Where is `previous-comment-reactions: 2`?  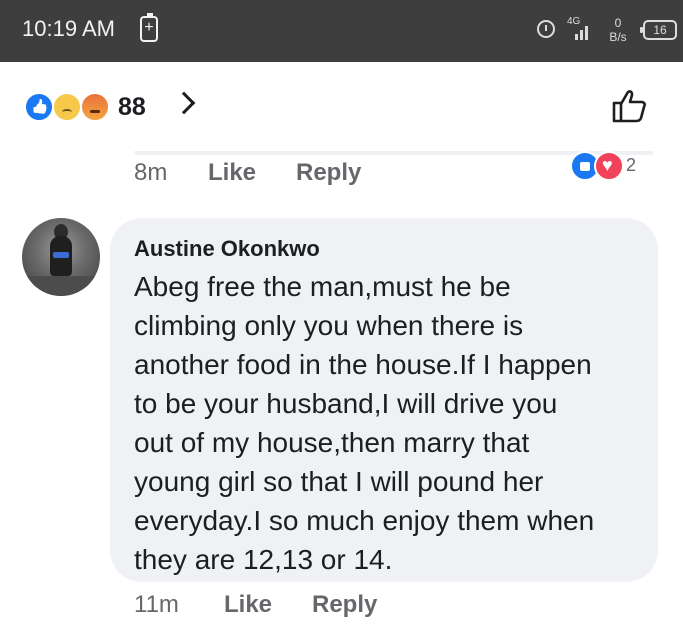 previous-comment-reactions: 2 is located at coordinates (621, 168).